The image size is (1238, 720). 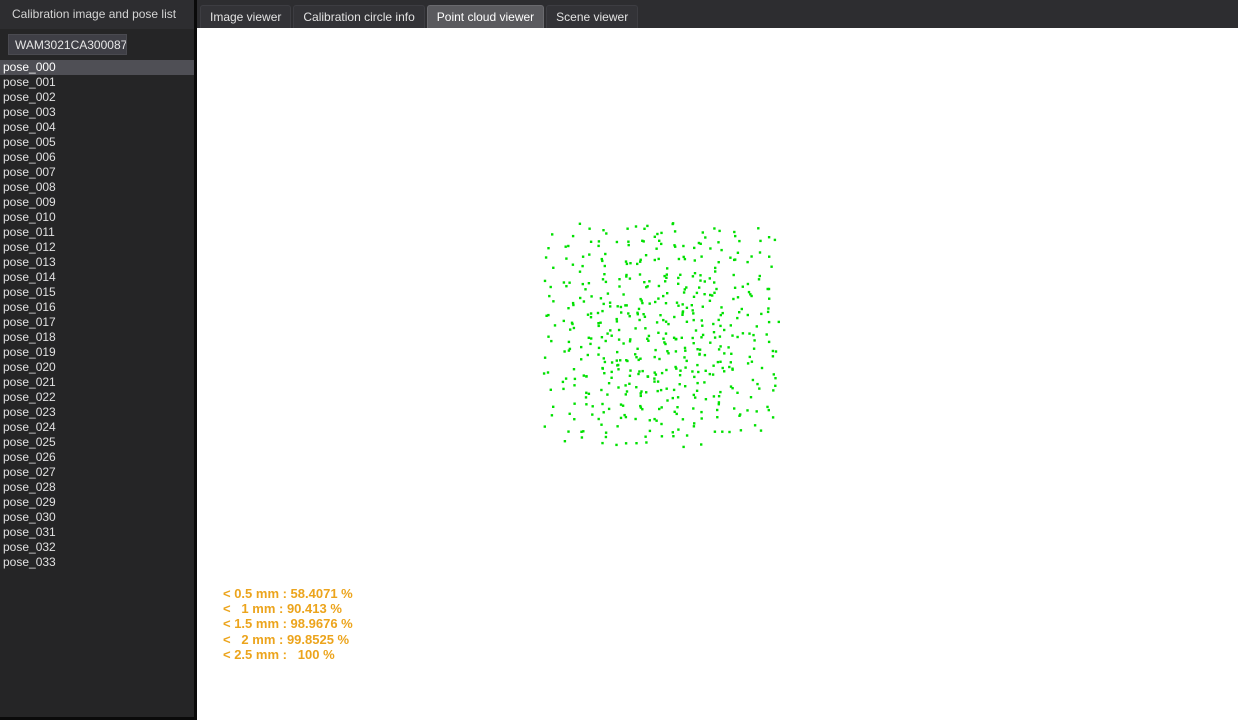 What do you see at coordinates (97, 82) in the screenshot?
I see `pose-list-item: pose_001` at bounding box center [97, 82].